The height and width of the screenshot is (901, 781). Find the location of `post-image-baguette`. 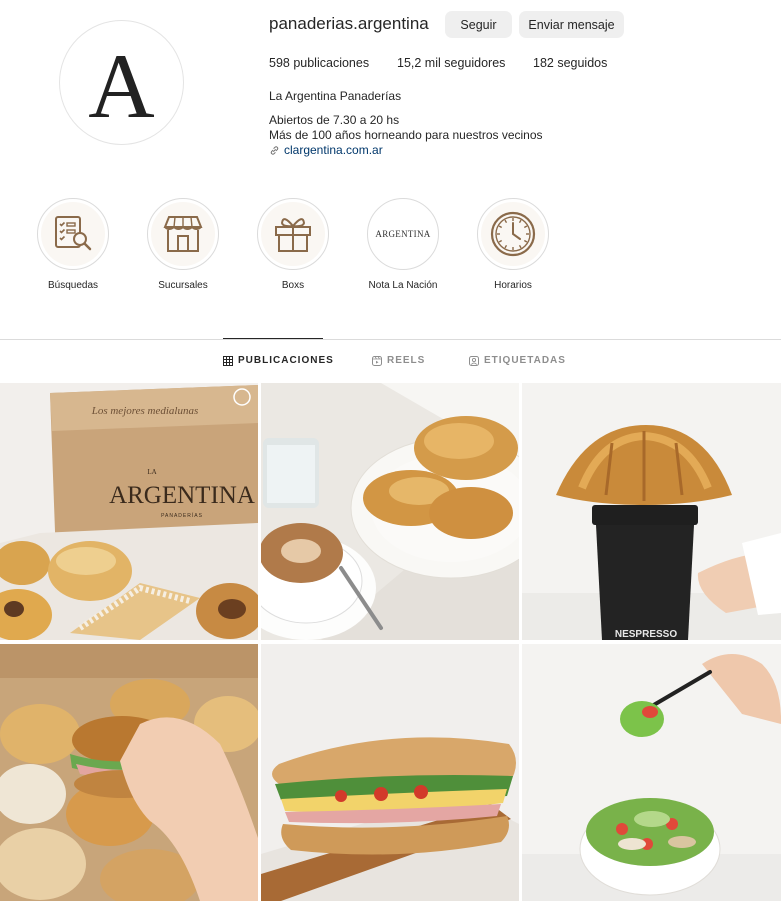

post-image-baguette is located at coordinates (390, 772).